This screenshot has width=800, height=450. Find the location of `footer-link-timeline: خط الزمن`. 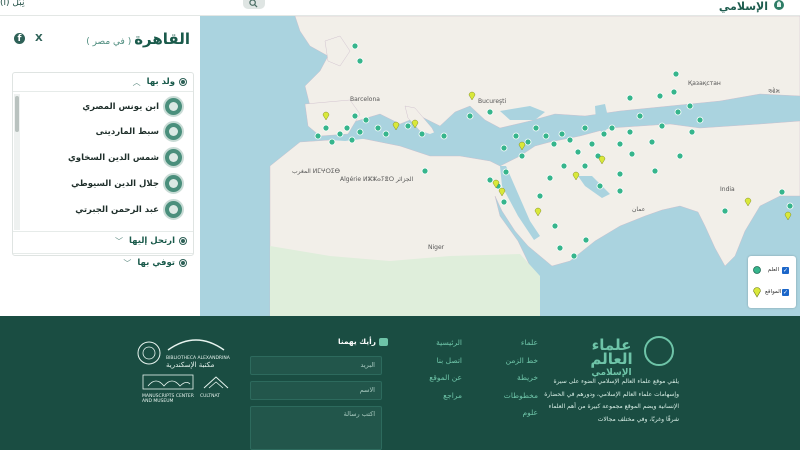

footer-link-timeline: خط الزمن is located at coordinates (519, 365).